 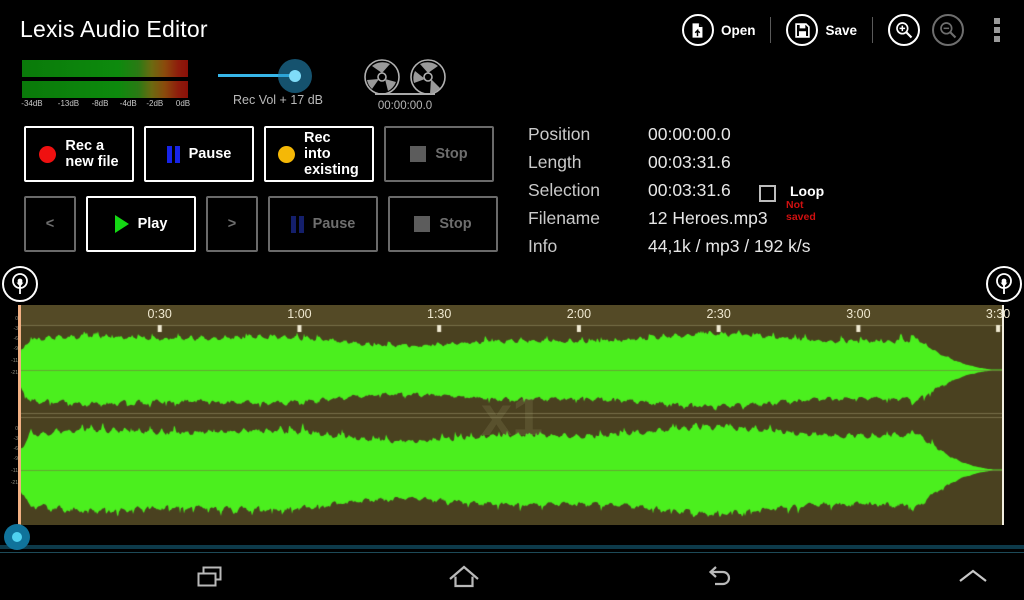 What do you see at coordinates (405, 106) in the screenshot?
I see `record-timer: 00:00:00.0` at bounding box center [405, 106].